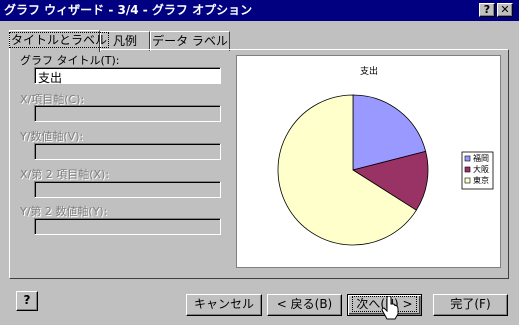  What do you see at coordinates (487, 10) in the screenshot?
I see `help-title-button: ?` at bounding box center [487, 10].